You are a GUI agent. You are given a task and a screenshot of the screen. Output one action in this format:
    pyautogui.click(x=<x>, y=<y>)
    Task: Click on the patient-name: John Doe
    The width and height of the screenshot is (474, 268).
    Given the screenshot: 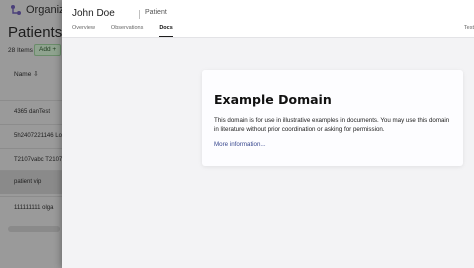 What is the action you would take?
    pyautogui.click(x=93, y=13)
    